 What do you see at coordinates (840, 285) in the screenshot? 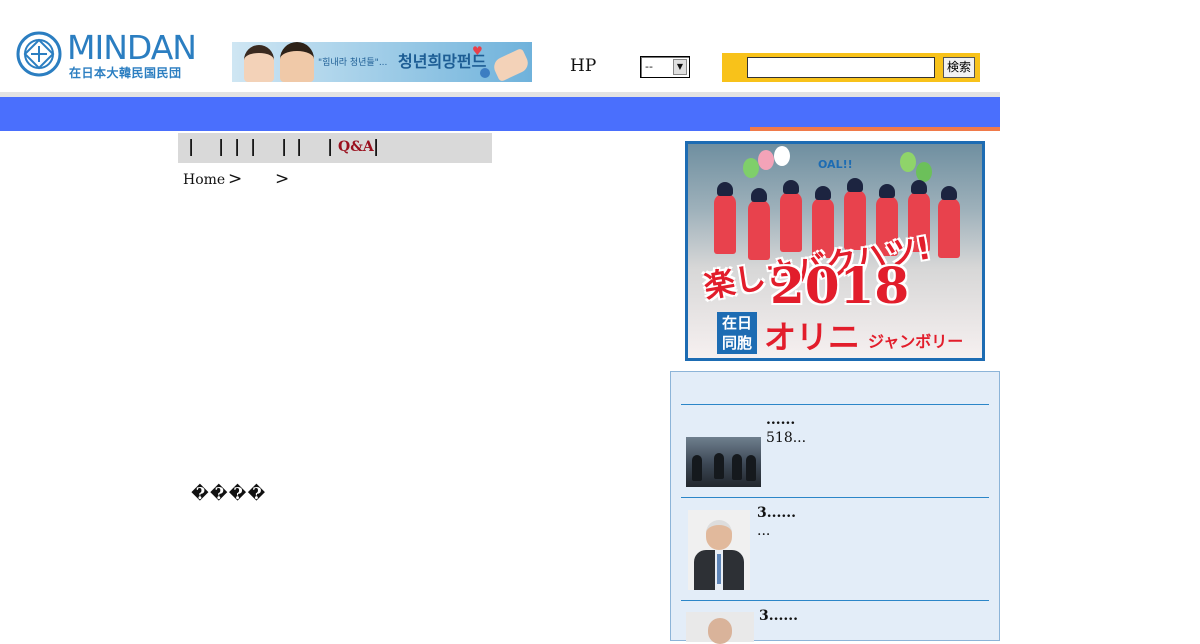
I see `promo-year: 2018` at bounding box center [840, 285].